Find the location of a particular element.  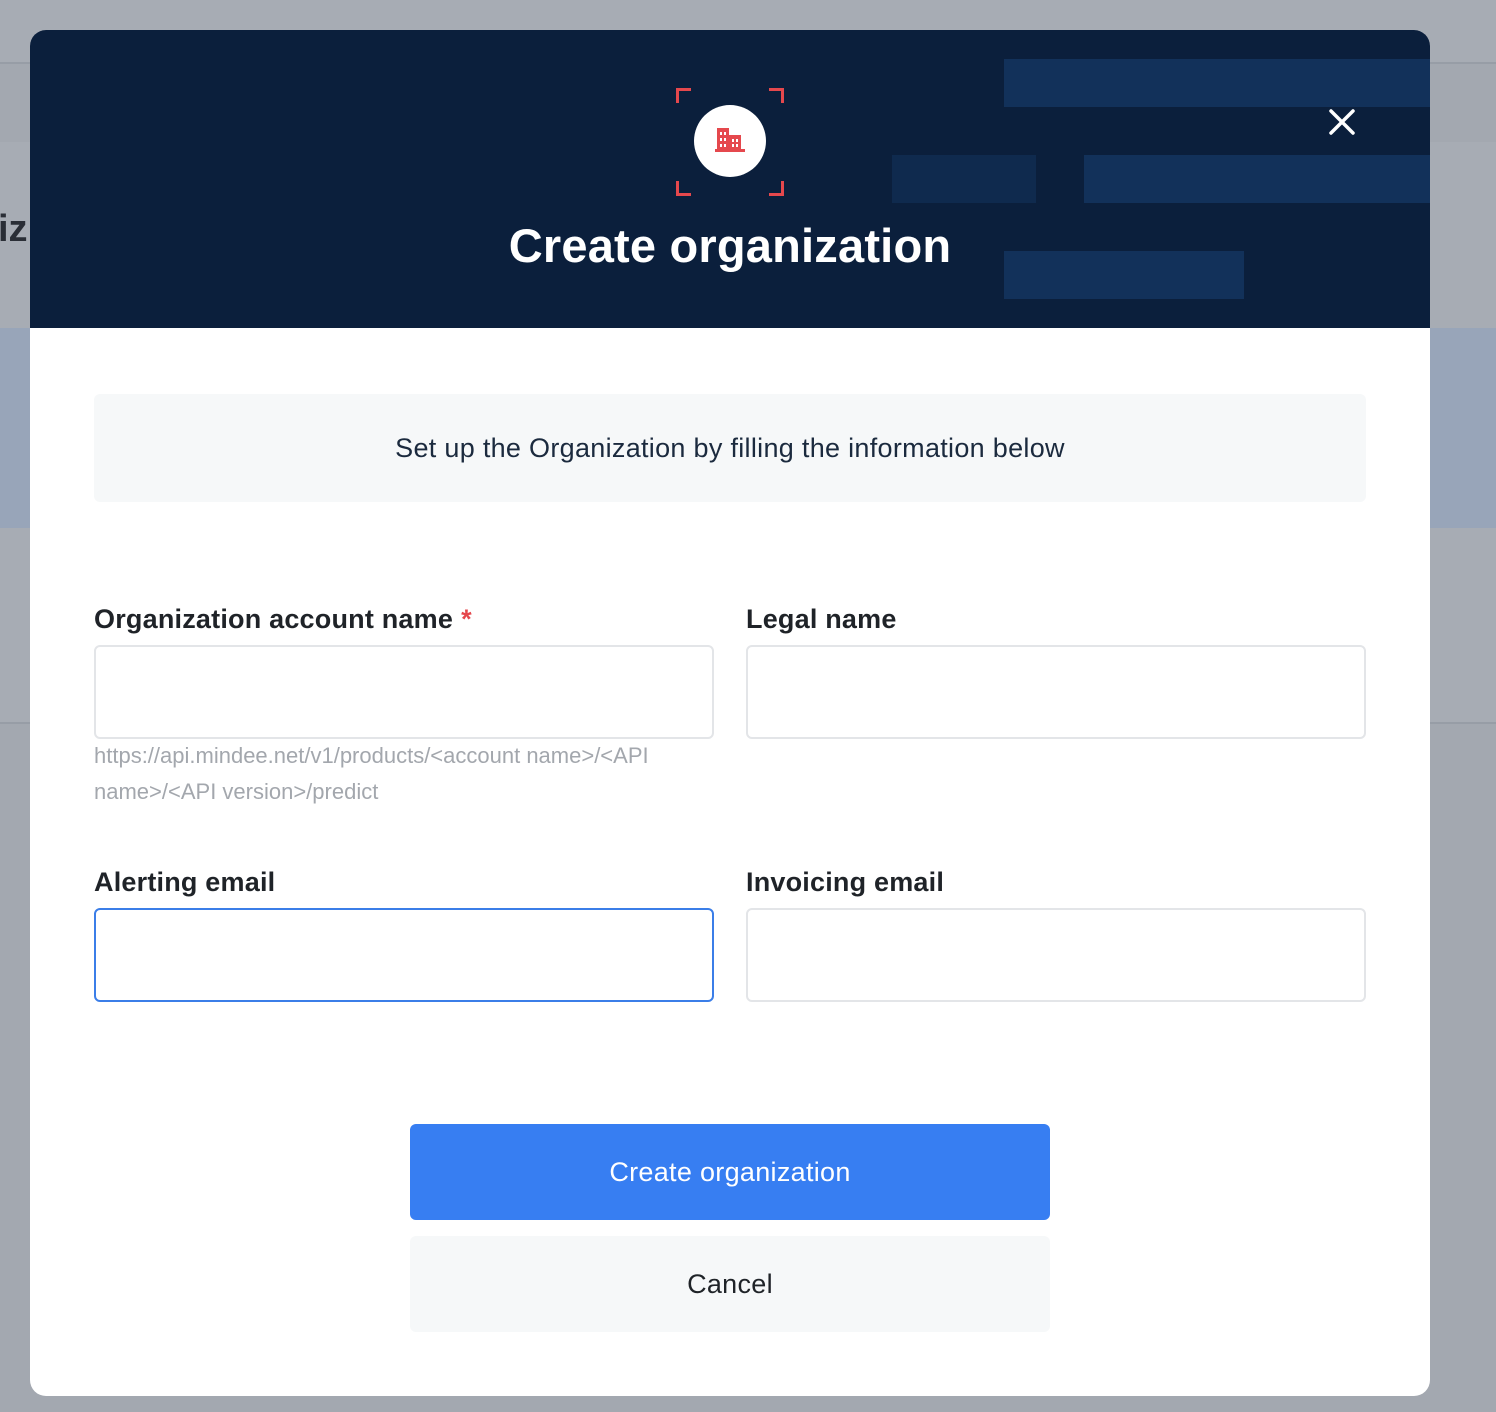

alerting-email-label: Alerting email is located at coordinates (185, 882).